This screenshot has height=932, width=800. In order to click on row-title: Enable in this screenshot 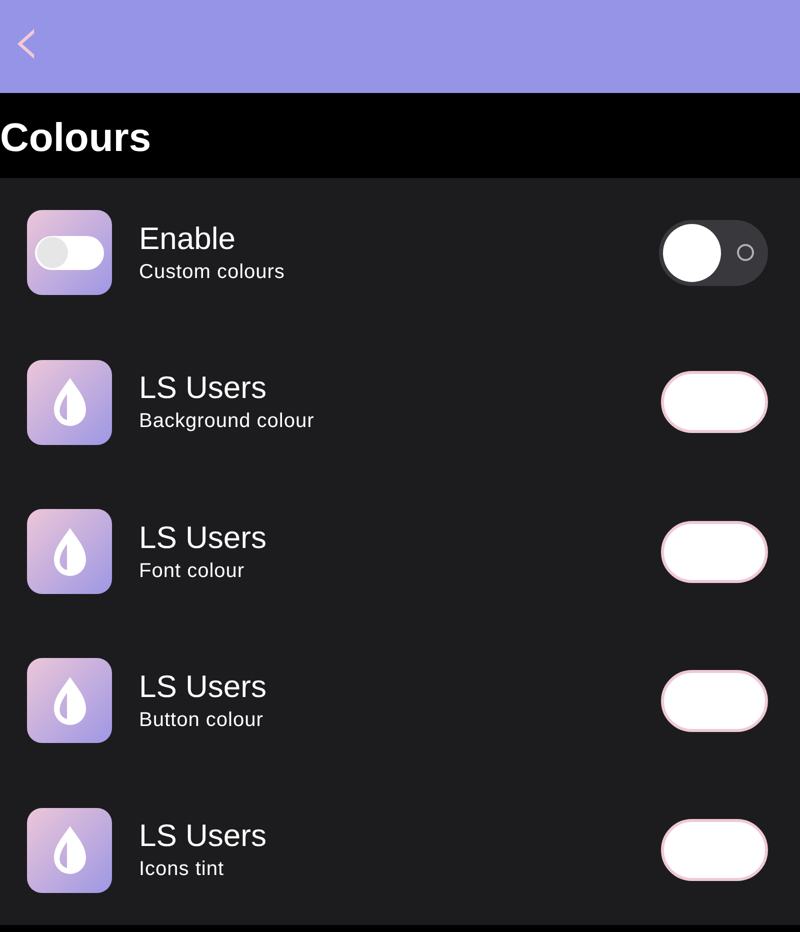, I will do `click(188, 239)`.